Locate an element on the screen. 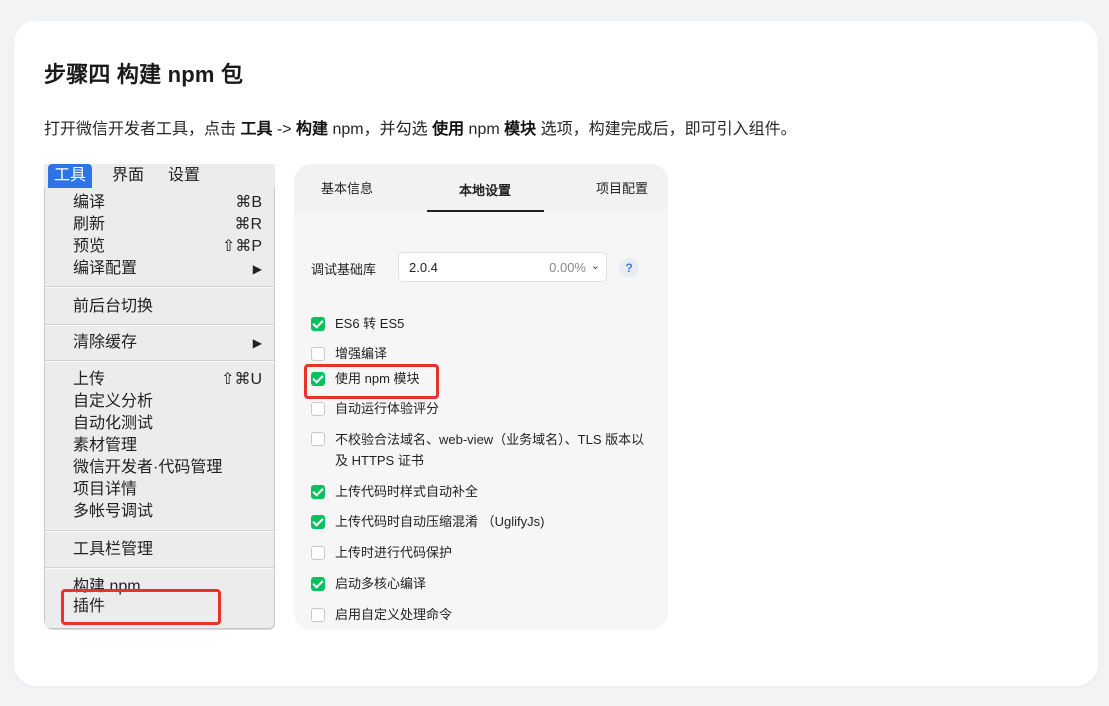  menu-item-auto-test: 自动化测试 is located at coordinates (167, 424).